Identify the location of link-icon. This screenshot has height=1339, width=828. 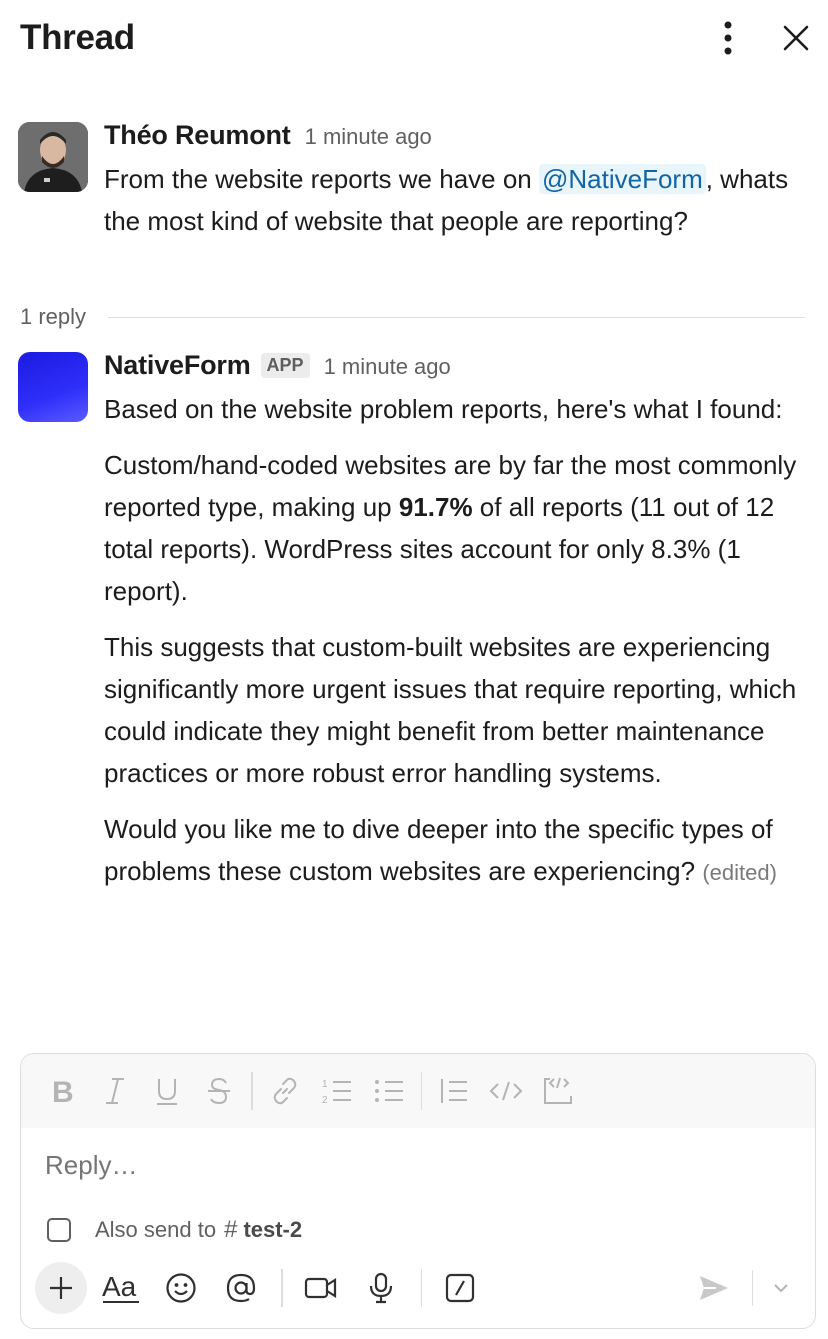
(284, 1091).